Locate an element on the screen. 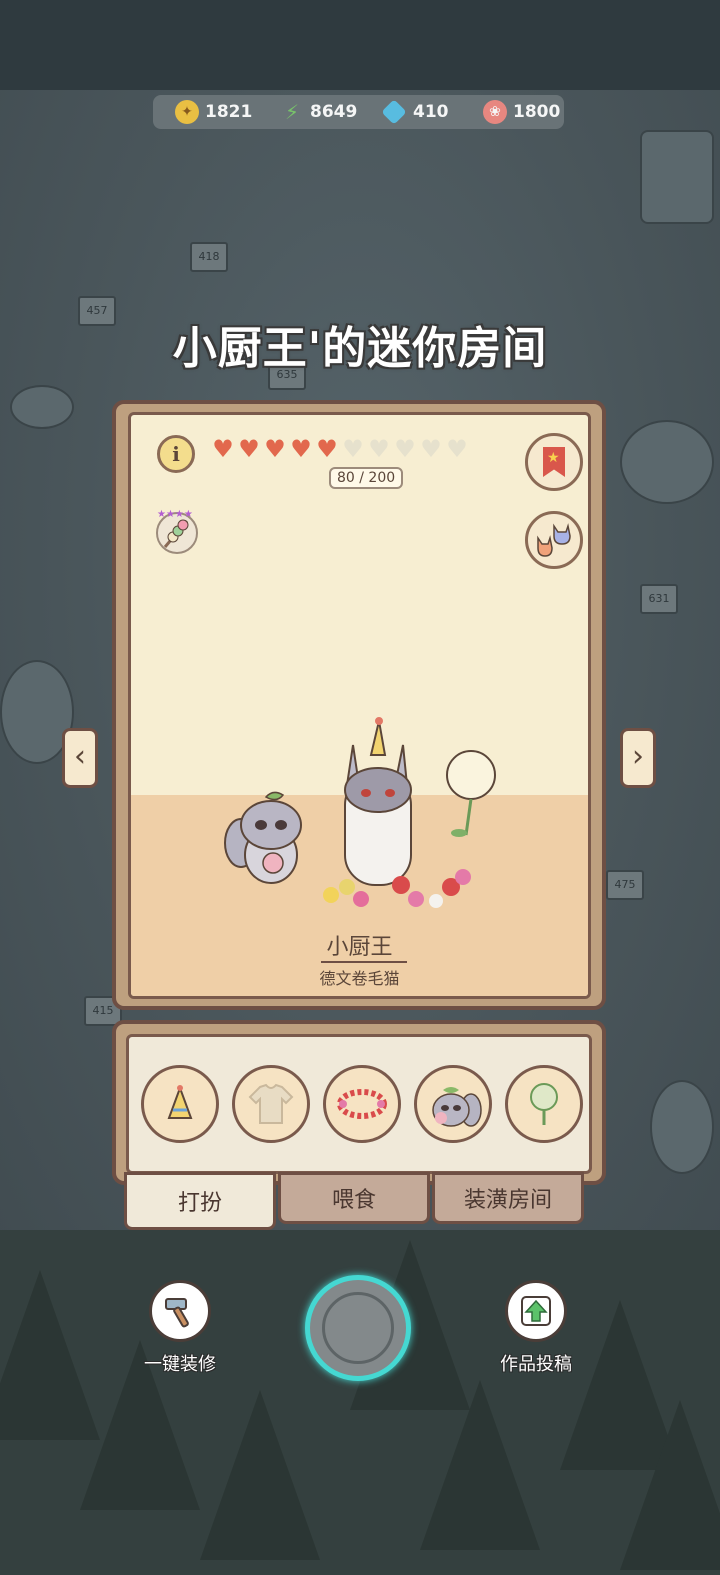  dandelion-plant is located at coordinates (471, 793).